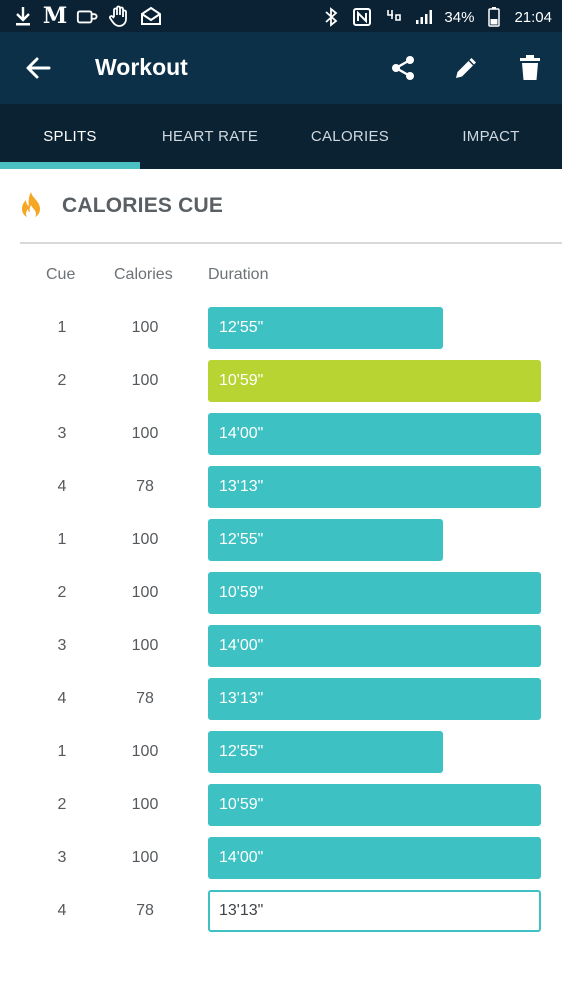  What do you see at coordinates (424, 17) in the screenshot?
I see `signal-icon` at bounding box center [424, 17].